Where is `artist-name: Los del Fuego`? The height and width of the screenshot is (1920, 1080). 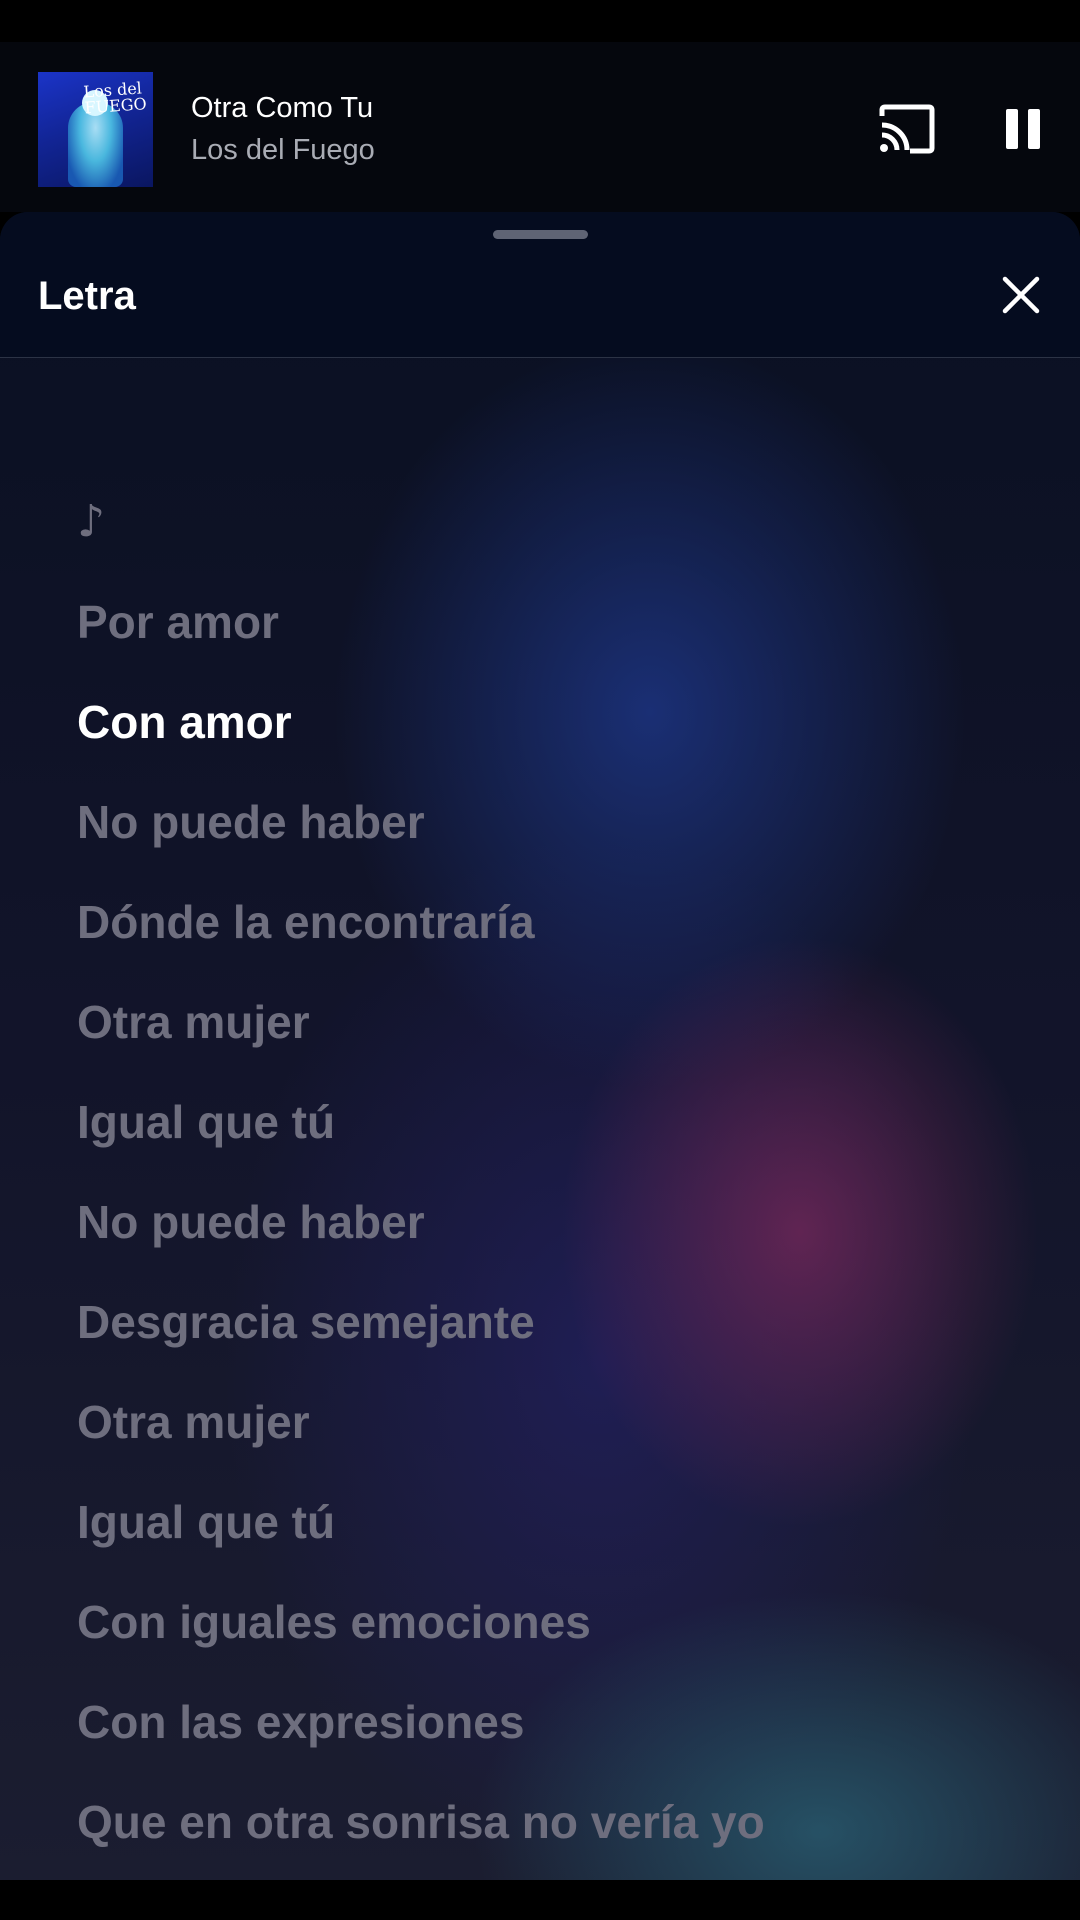 artist-name: Los del Fuego is located at coordinates (283, 150).